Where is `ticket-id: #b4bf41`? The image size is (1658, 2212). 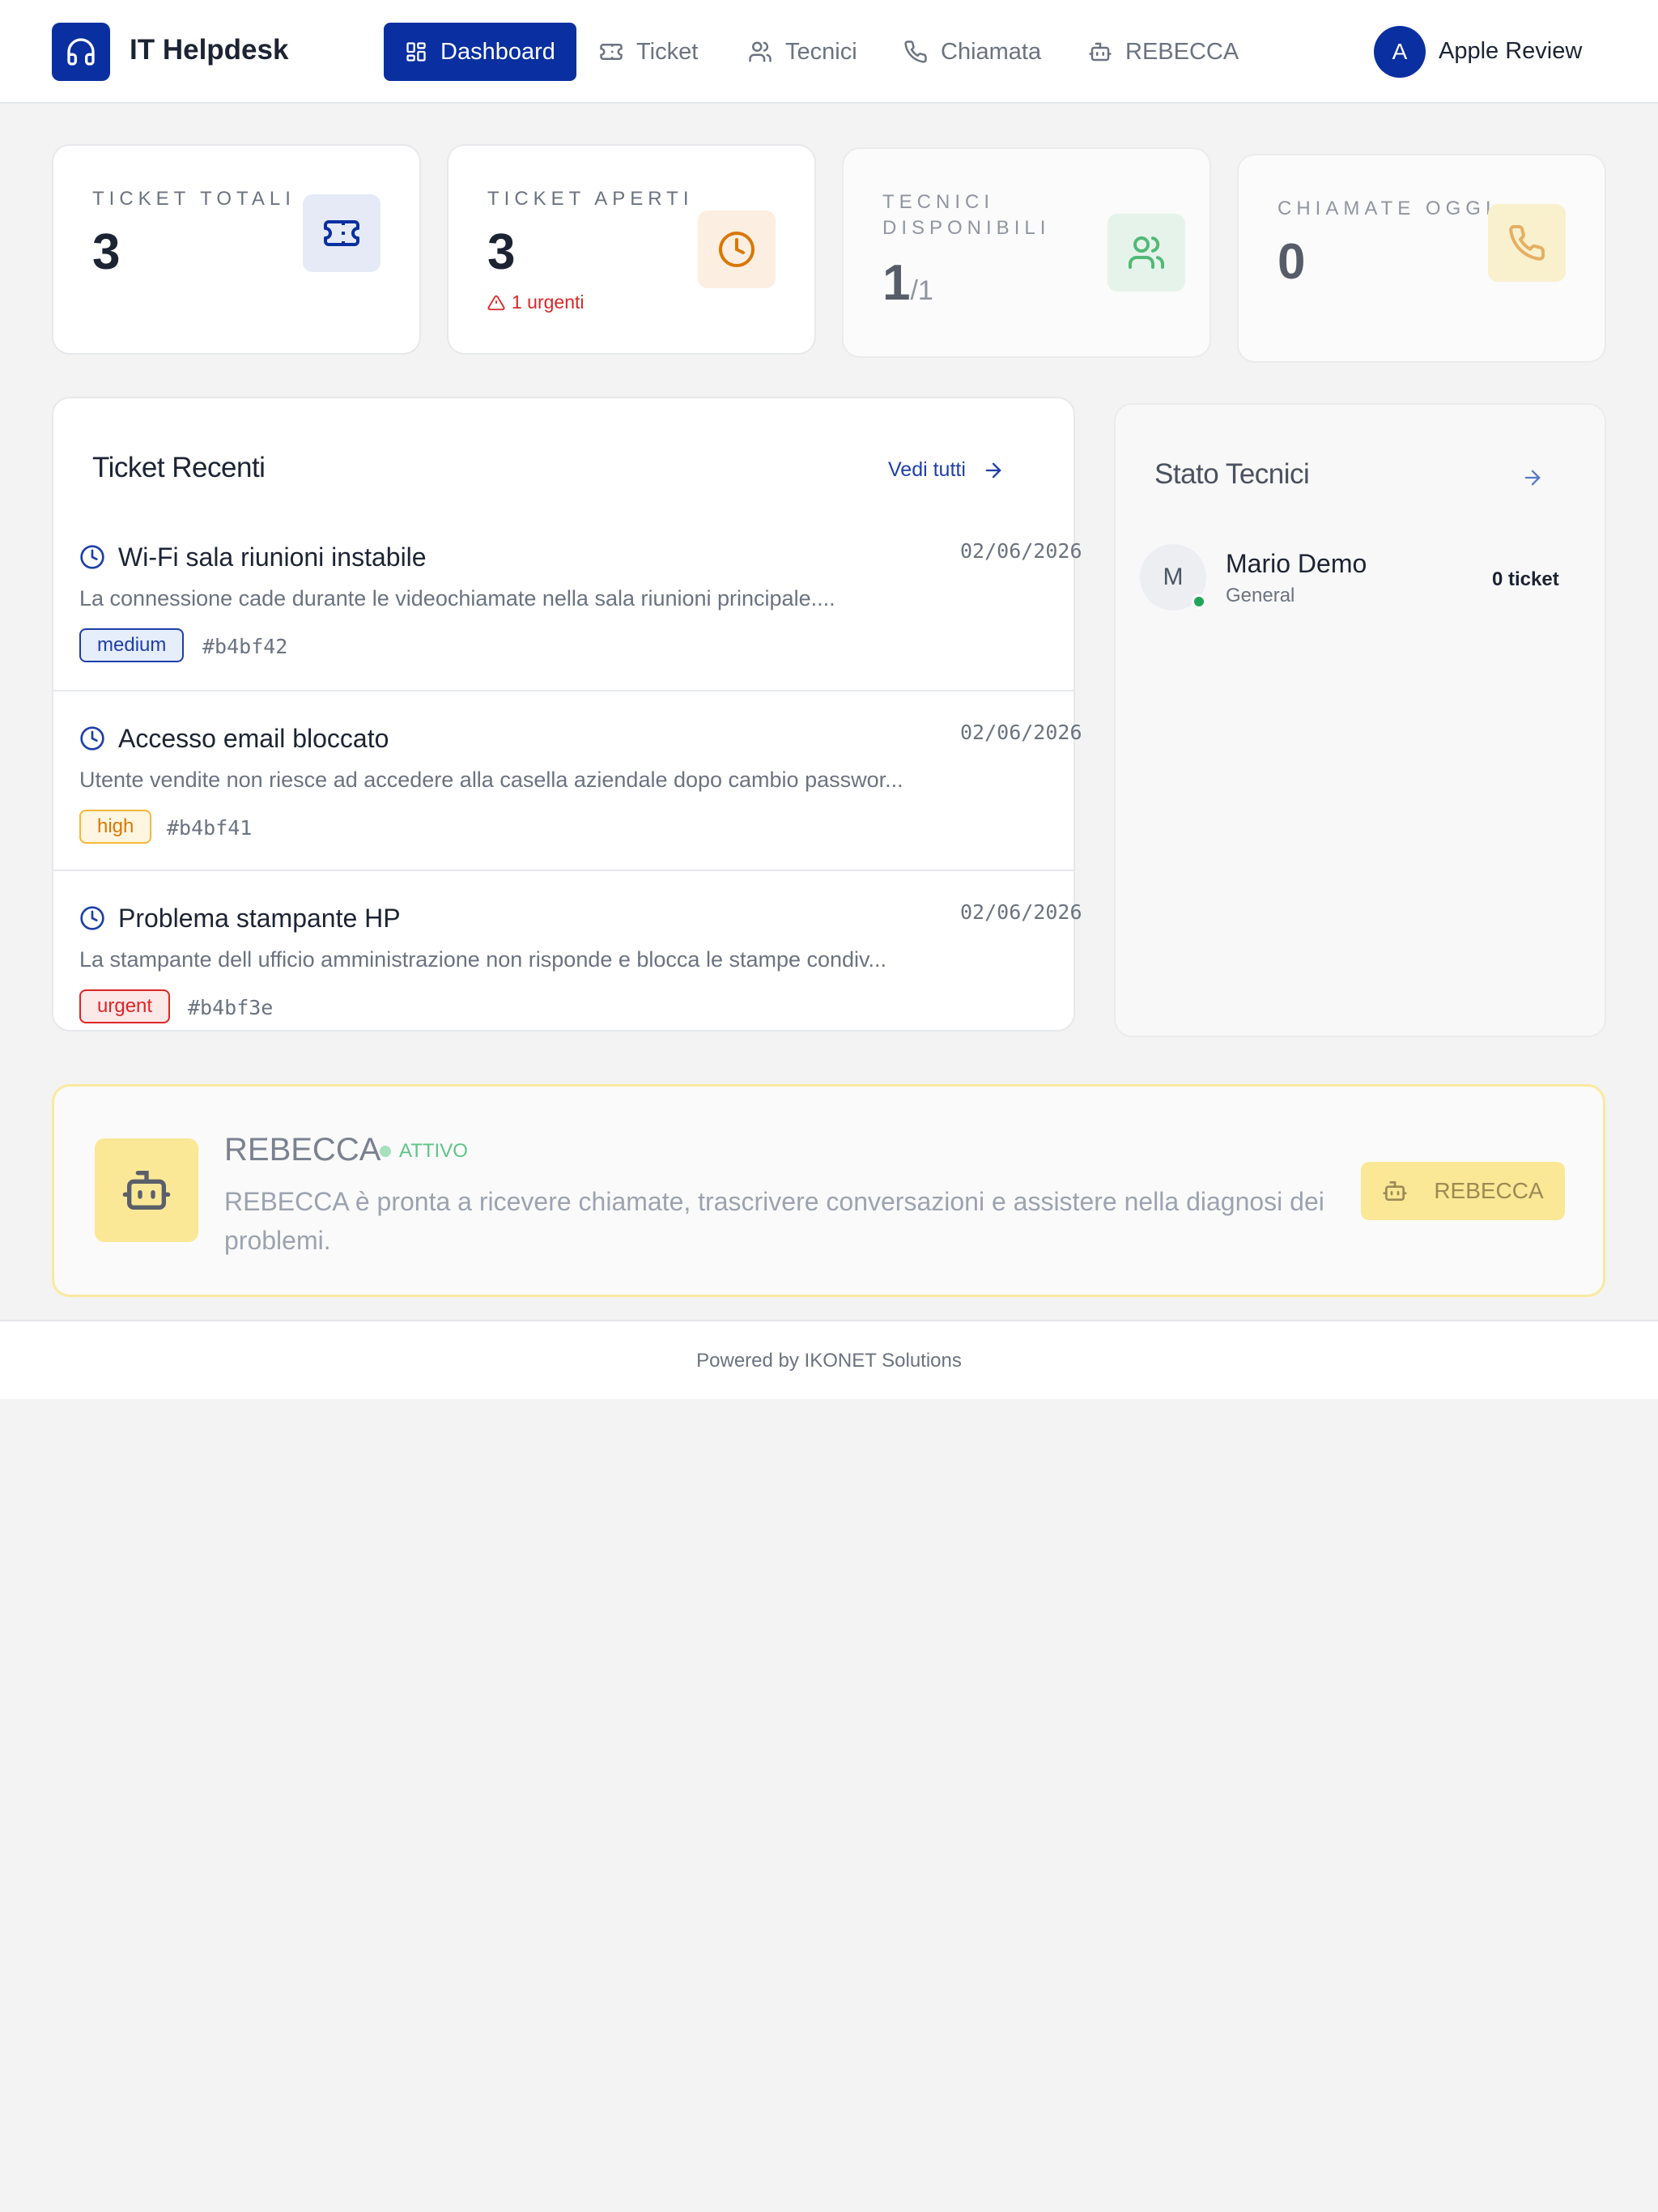
ticket-id: #b4bf41 is located at coordinates (210, 828).